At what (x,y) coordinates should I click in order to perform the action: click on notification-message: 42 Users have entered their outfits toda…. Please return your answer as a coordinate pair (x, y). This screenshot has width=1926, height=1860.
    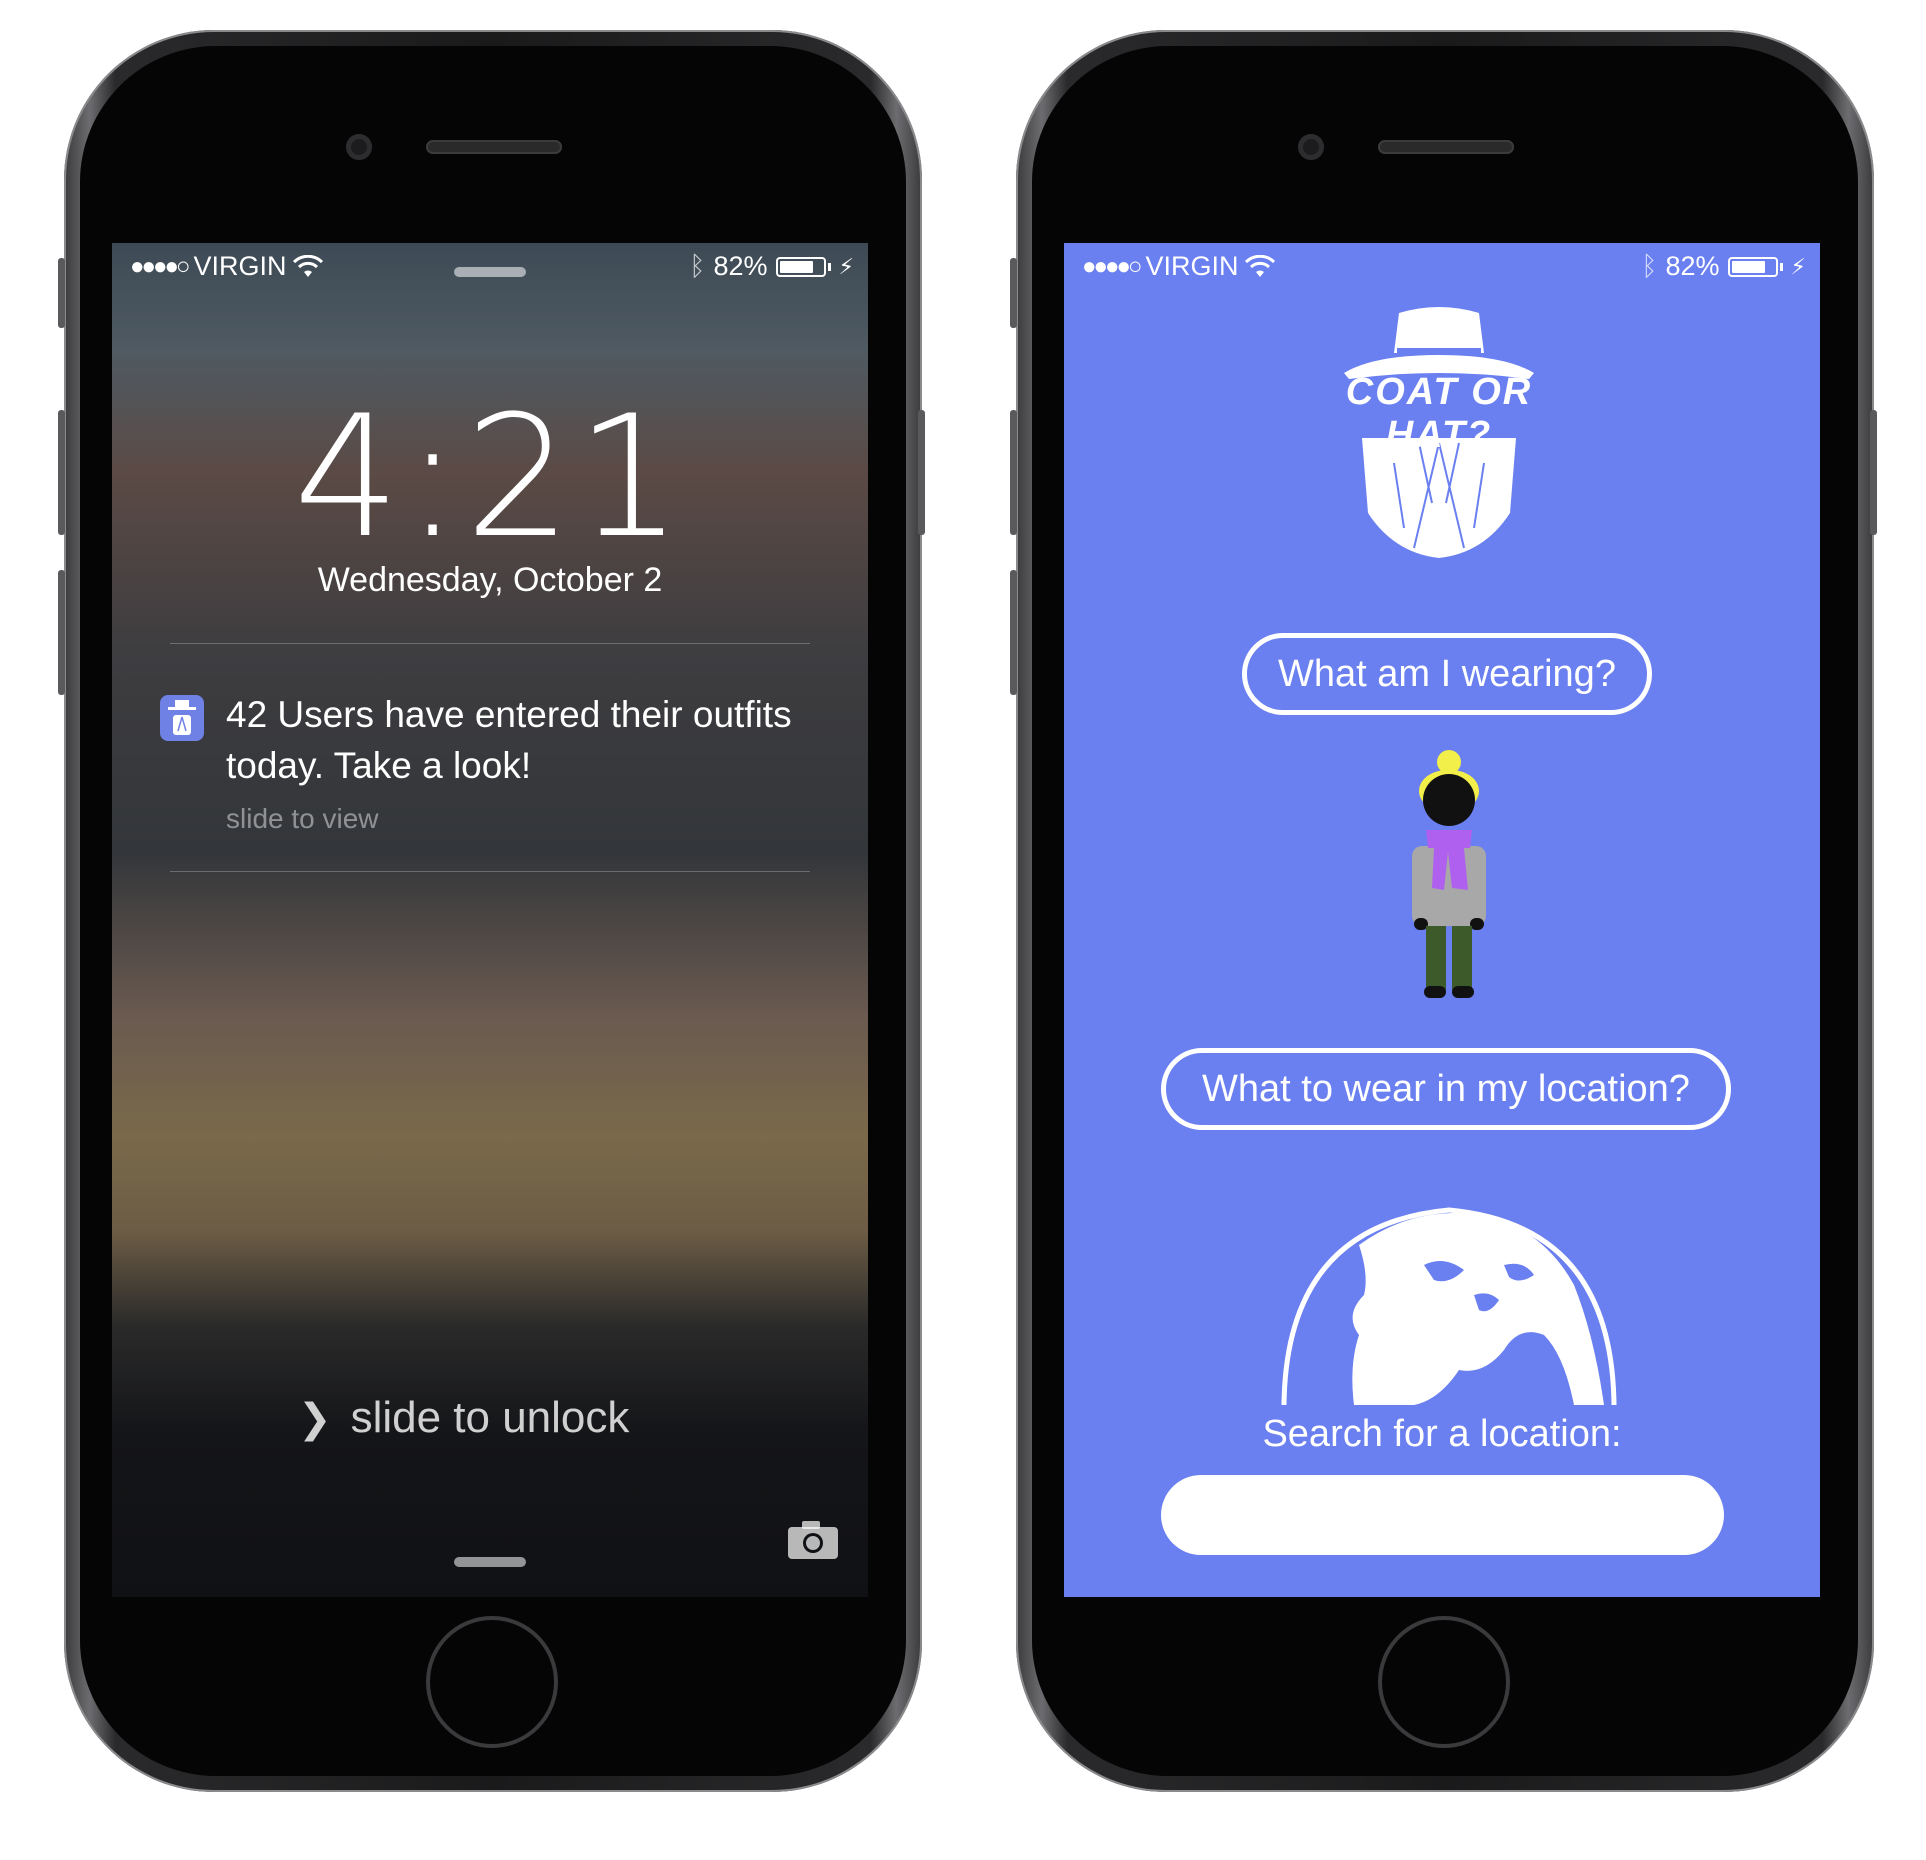
    Looking at the image, I should click on (509, 740).